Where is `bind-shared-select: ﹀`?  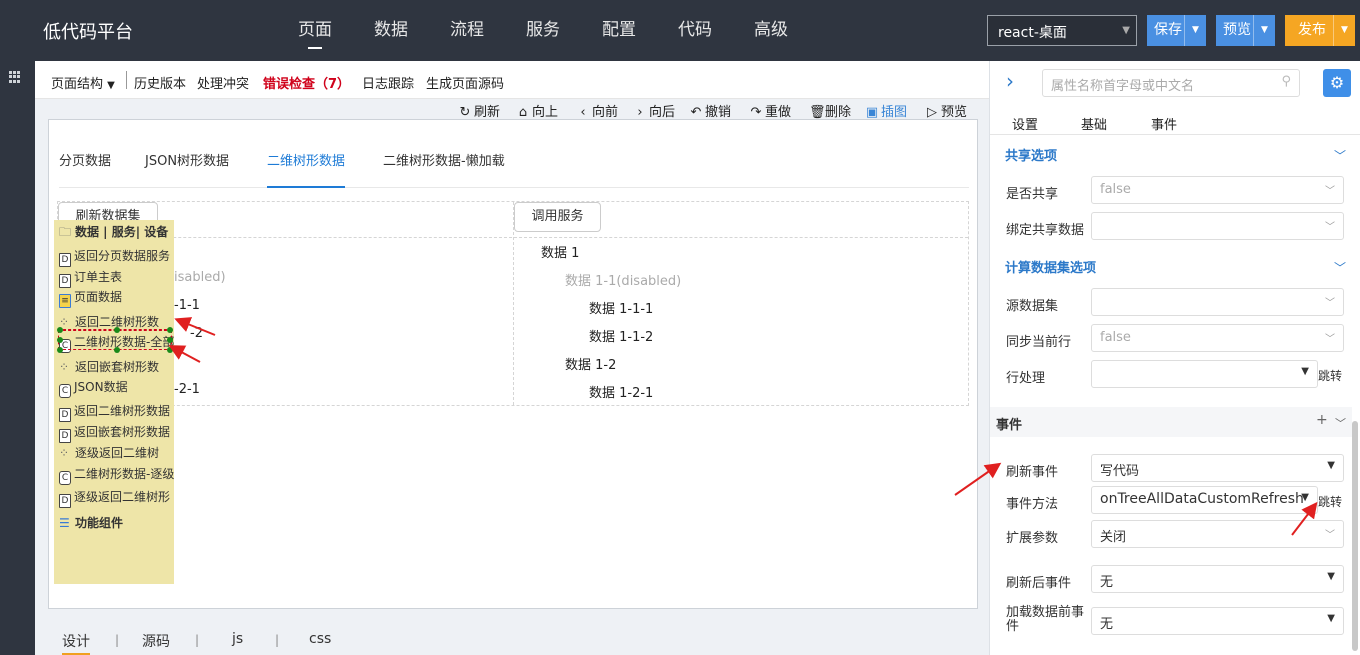
bind-shared-select: ﹀ is located at coordinates (1217, 226).